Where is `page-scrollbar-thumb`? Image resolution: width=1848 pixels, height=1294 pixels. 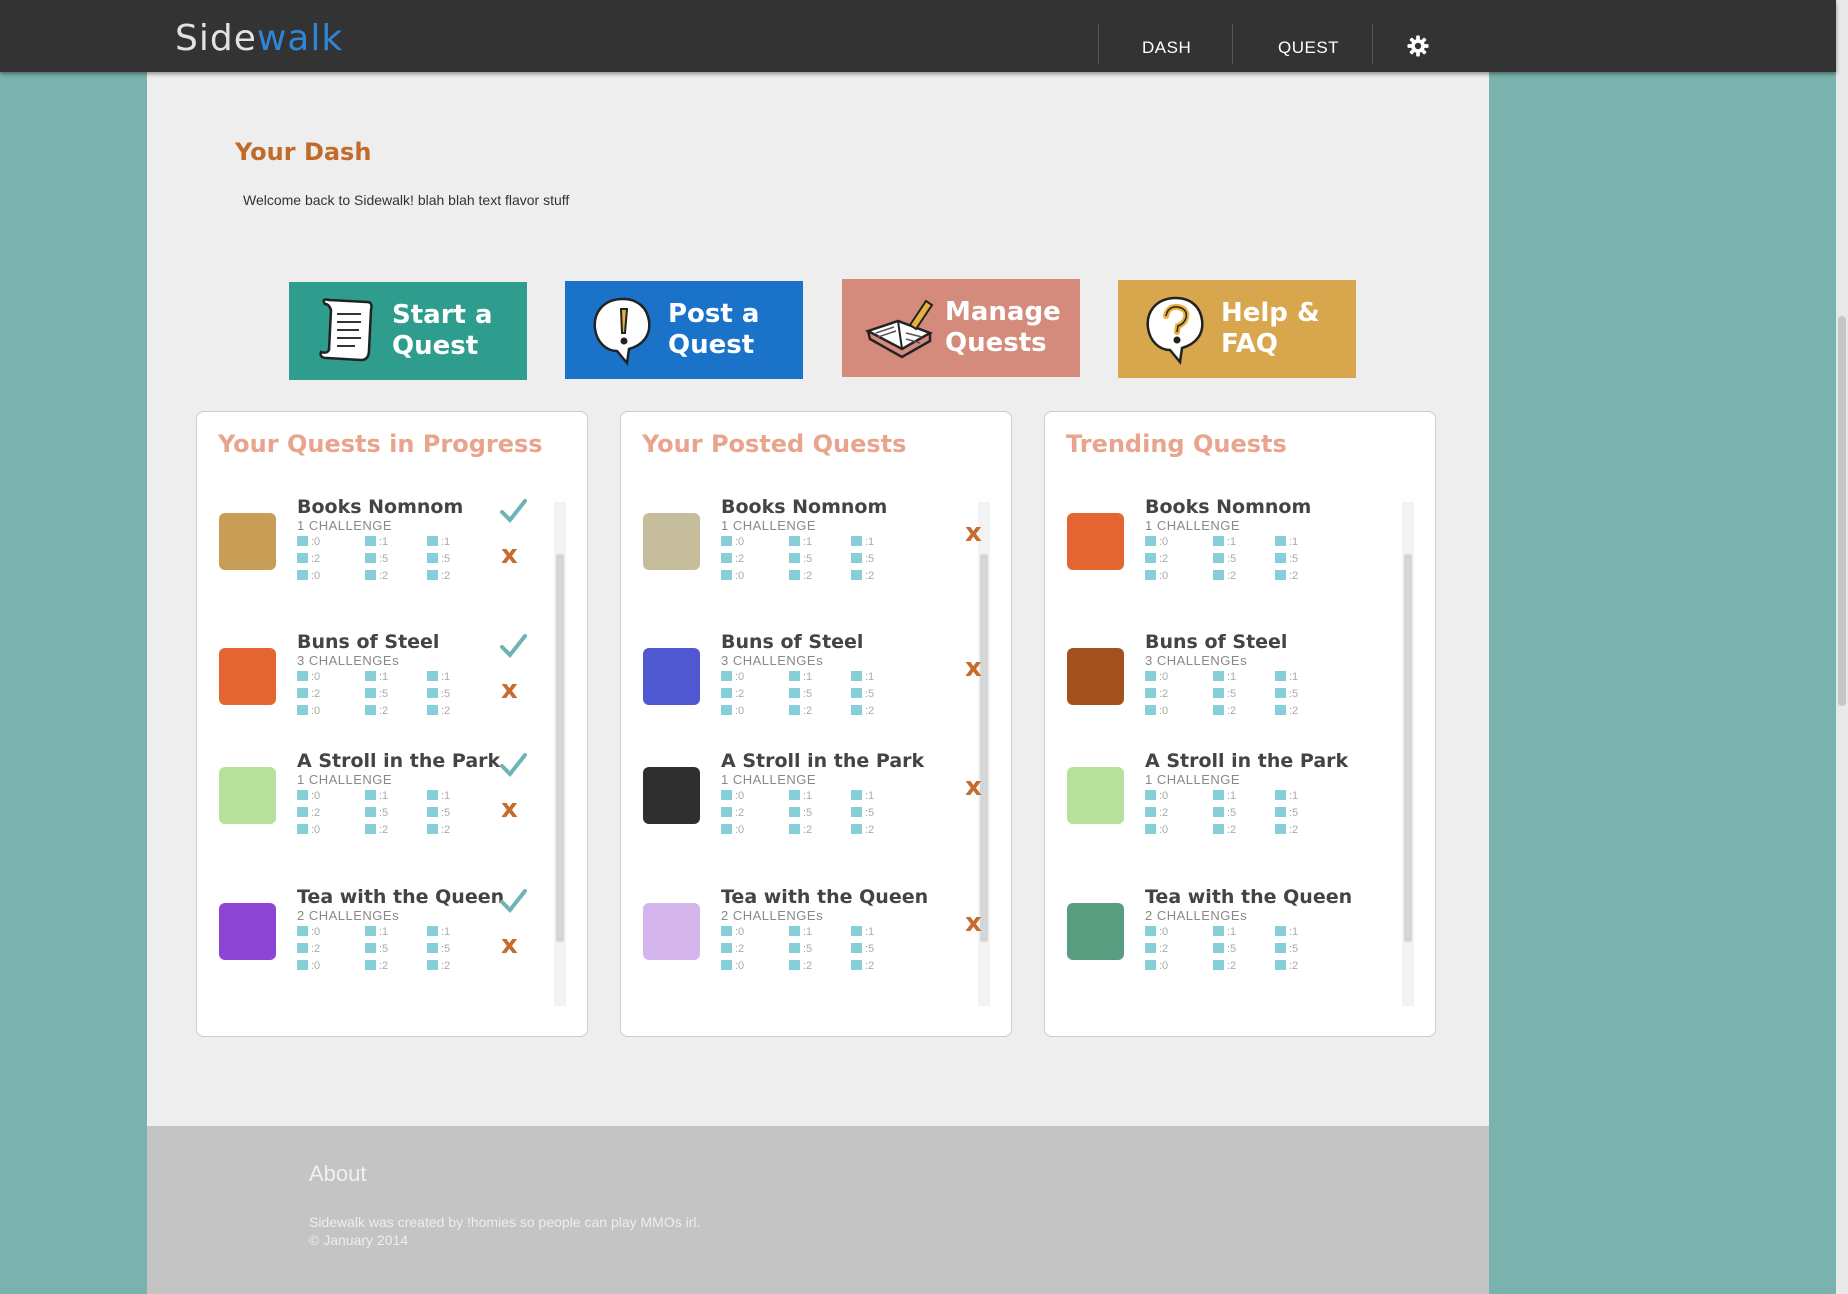
page-scrollbar-thumb is located at coordinates (1842, 511).